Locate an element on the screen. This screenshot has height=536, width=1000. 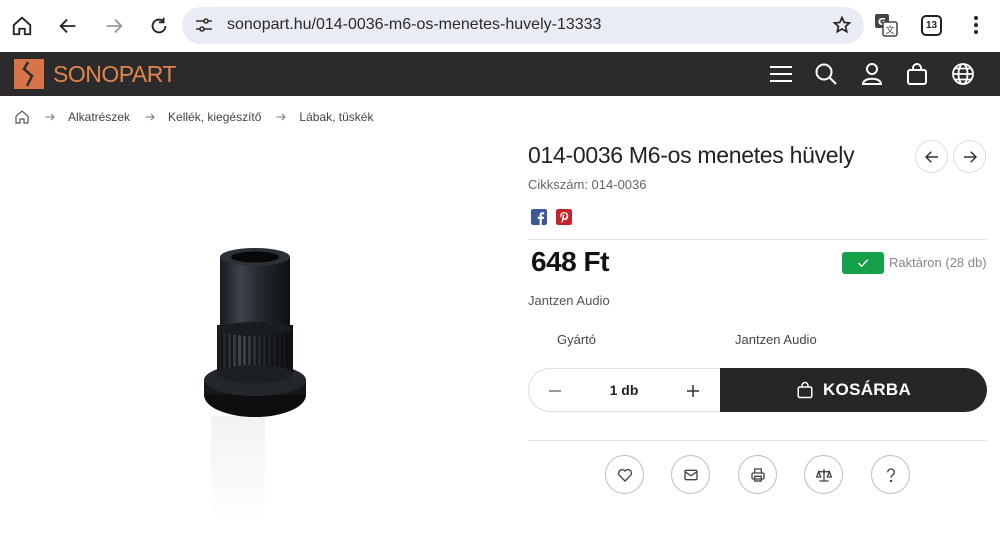
prev-product-button is located at coordinates (931, 156).